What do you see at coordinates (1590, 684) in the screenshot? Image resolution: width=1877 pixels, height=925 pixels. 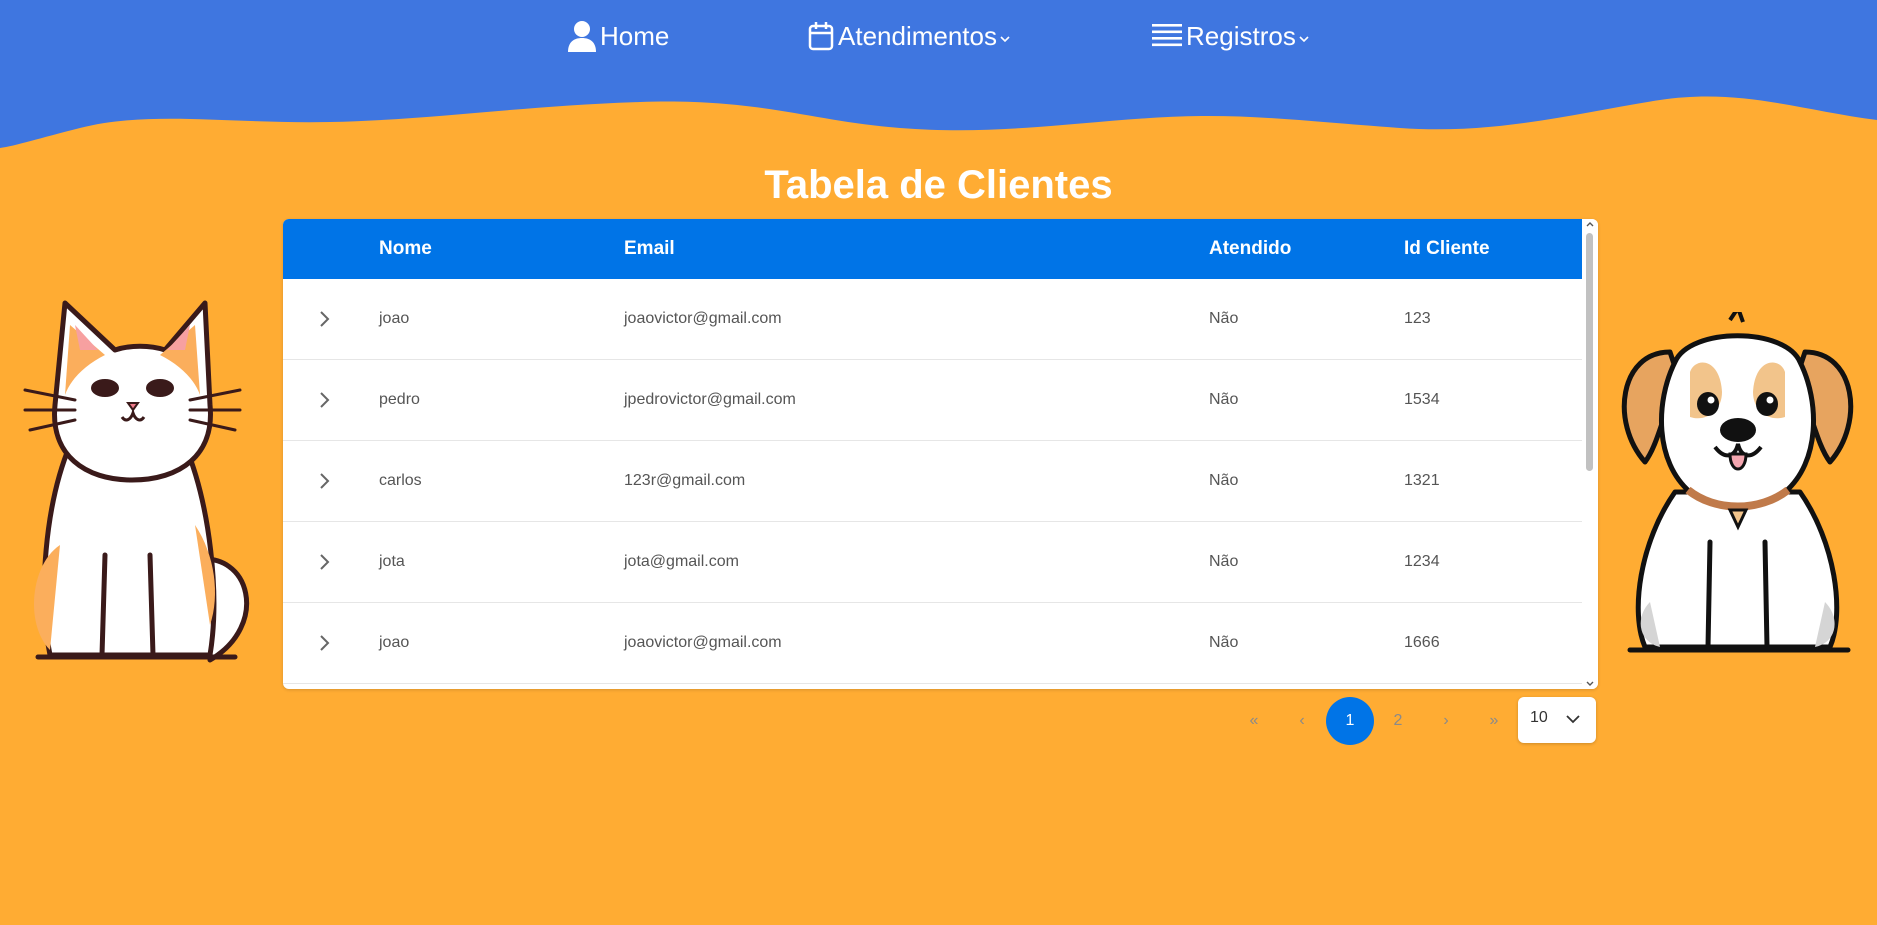 I see `scroll-down-icon` at bounding box center [1590, 684].